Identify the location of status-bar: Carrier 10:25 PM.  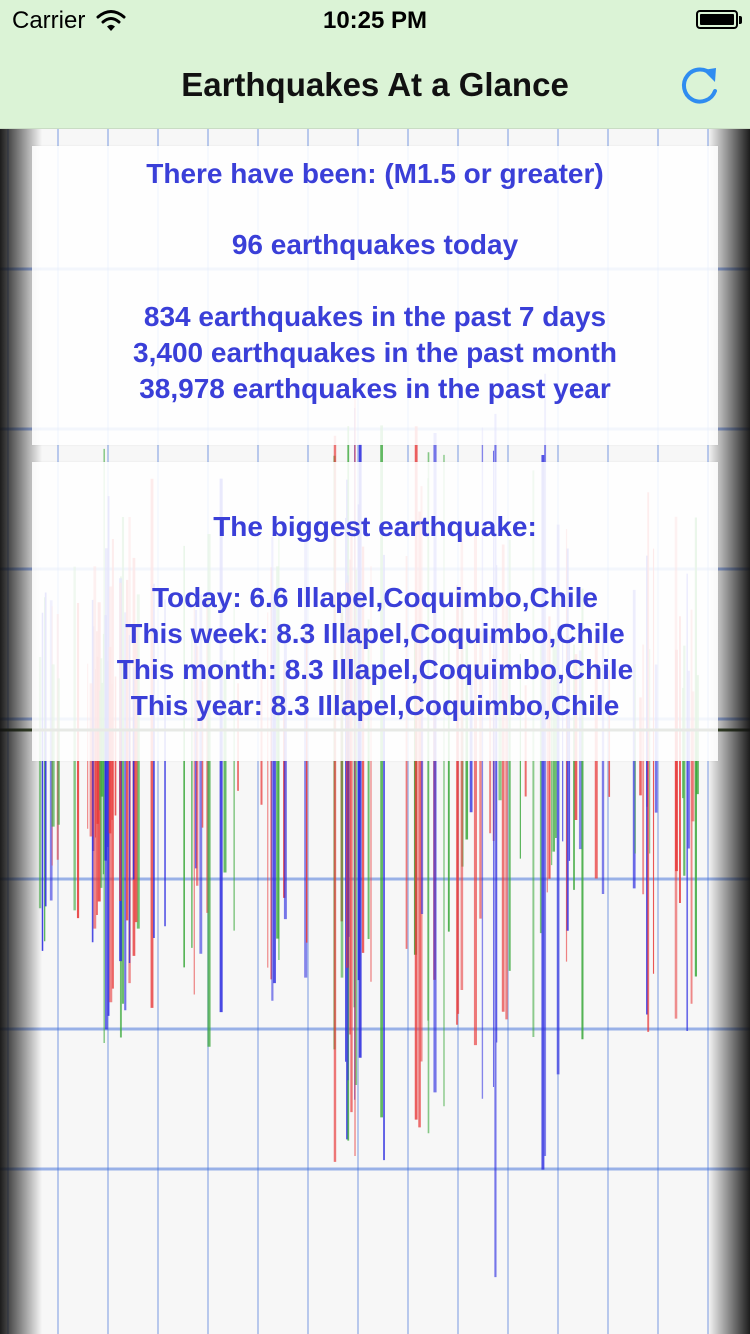
(375, 20).